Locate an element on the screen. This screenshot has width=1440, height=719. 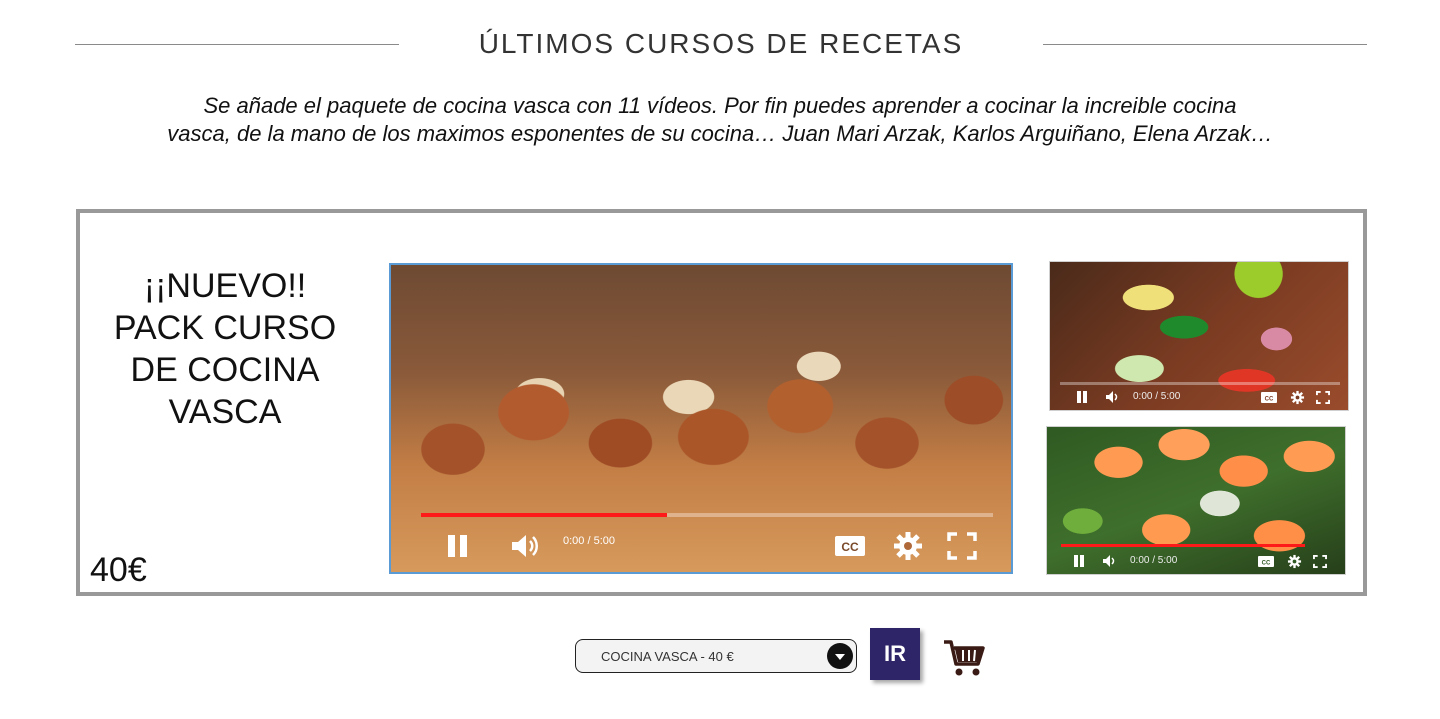
go-button: IR is located at coordinates (895, 654).